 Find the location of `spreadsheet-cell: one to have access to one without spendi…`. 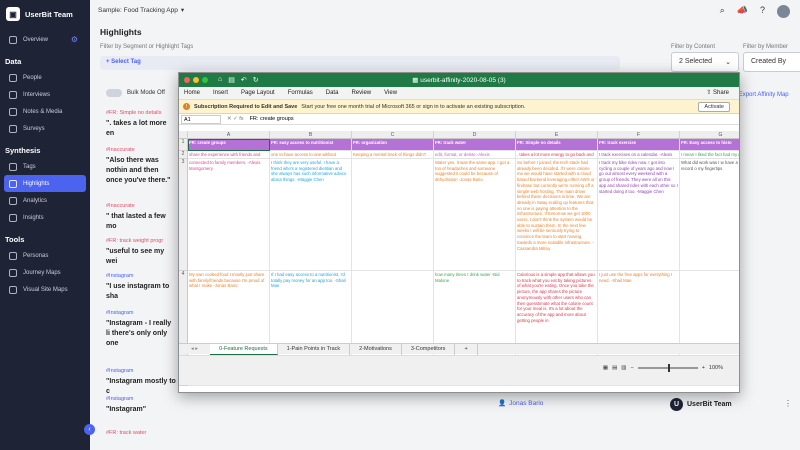

spreadsheet-cell: one to have access to one without spendi… is located at coordinates (311, 155).